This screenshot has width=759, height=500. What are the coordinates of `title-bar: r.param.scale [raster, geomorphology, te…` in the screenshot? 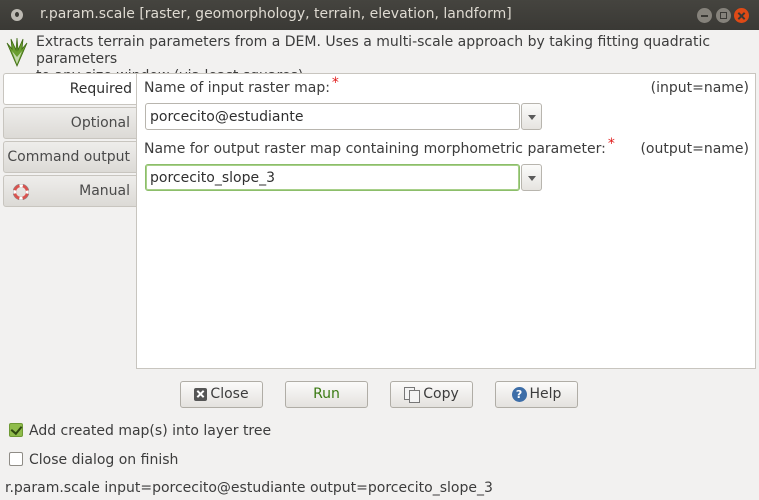 It's located at (379, 15).